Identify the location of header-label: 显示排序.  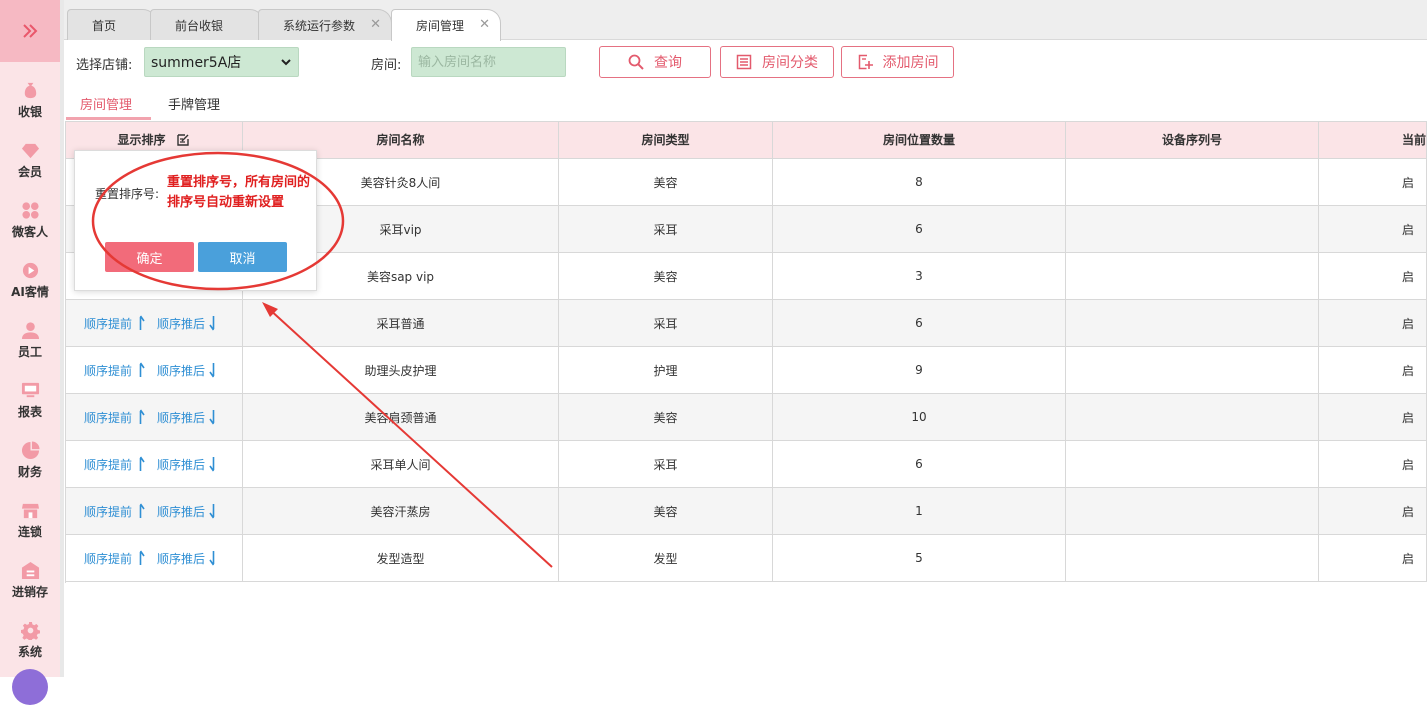
(141, 140).